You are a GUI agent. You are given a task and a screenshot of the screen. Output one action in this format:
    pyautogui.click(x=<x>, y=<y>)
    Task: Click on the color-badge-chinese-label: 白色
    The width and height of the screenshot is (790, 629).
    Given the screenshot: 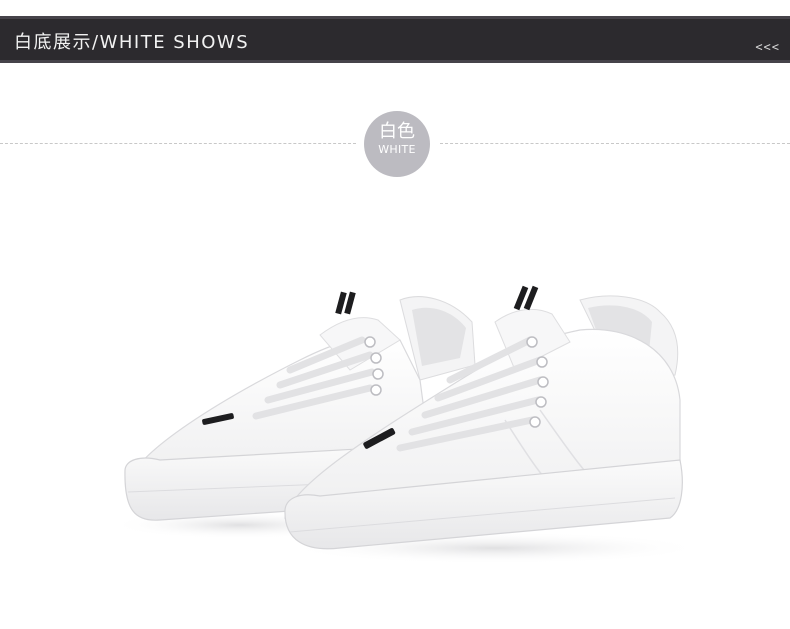 What is the action you would take?
    pyautogui.click(x=397, y=131)
    